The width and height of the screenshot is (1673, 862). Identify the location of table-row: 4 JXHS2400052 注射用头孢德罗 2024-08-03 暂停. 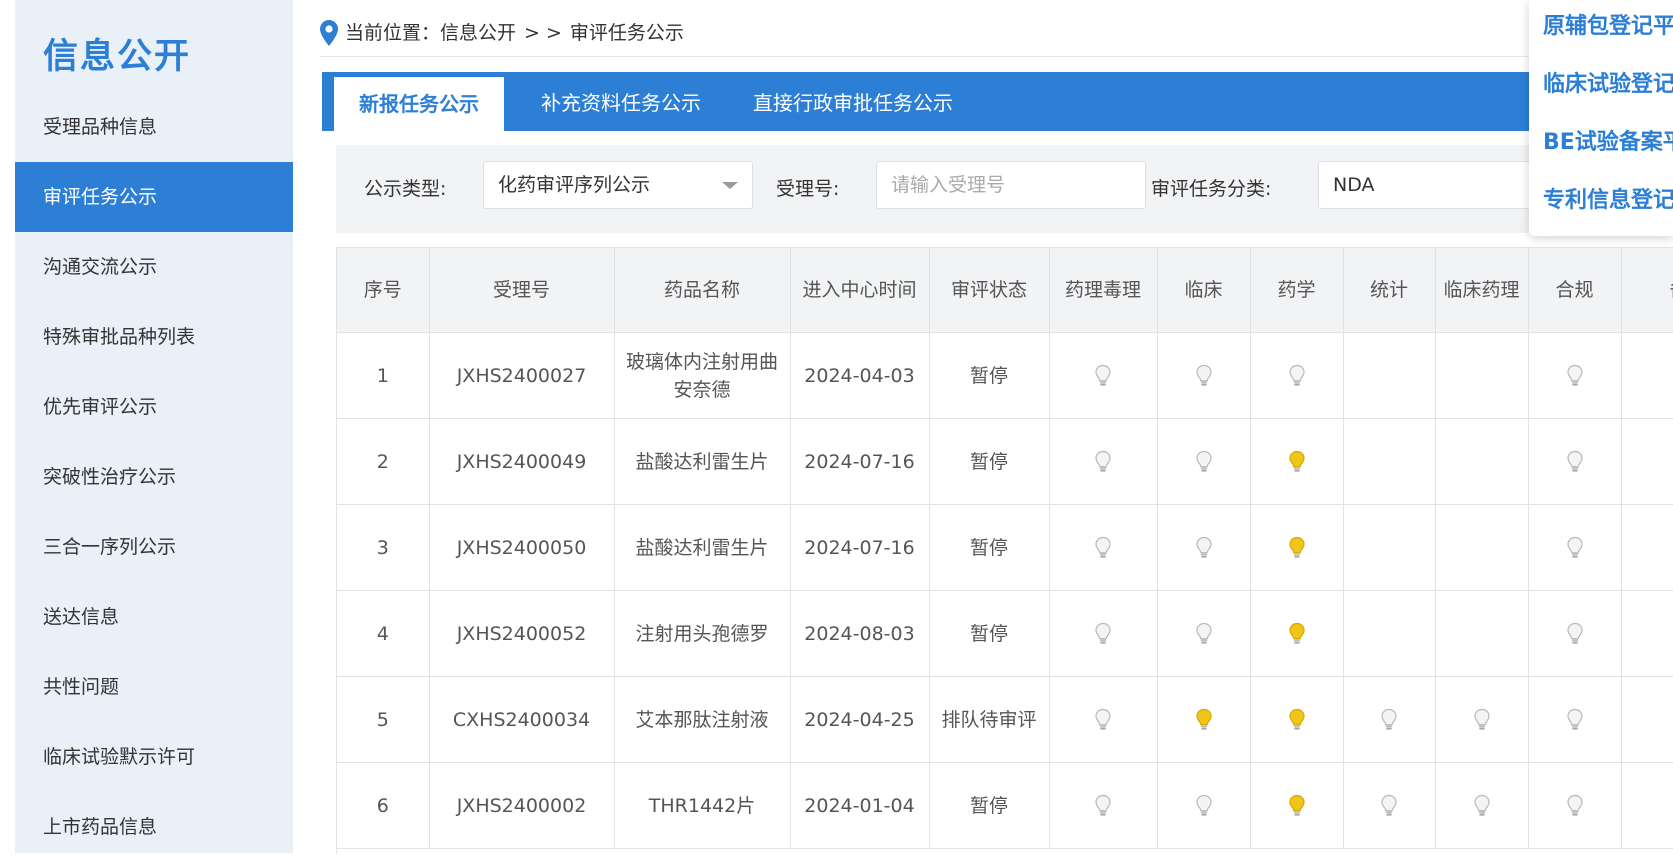
(1005, 633).